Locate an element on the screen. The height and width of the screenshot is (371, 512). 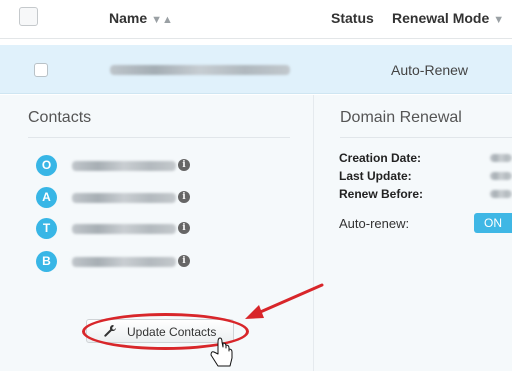
redacted-domain-name is located at coordinates (200, 70).